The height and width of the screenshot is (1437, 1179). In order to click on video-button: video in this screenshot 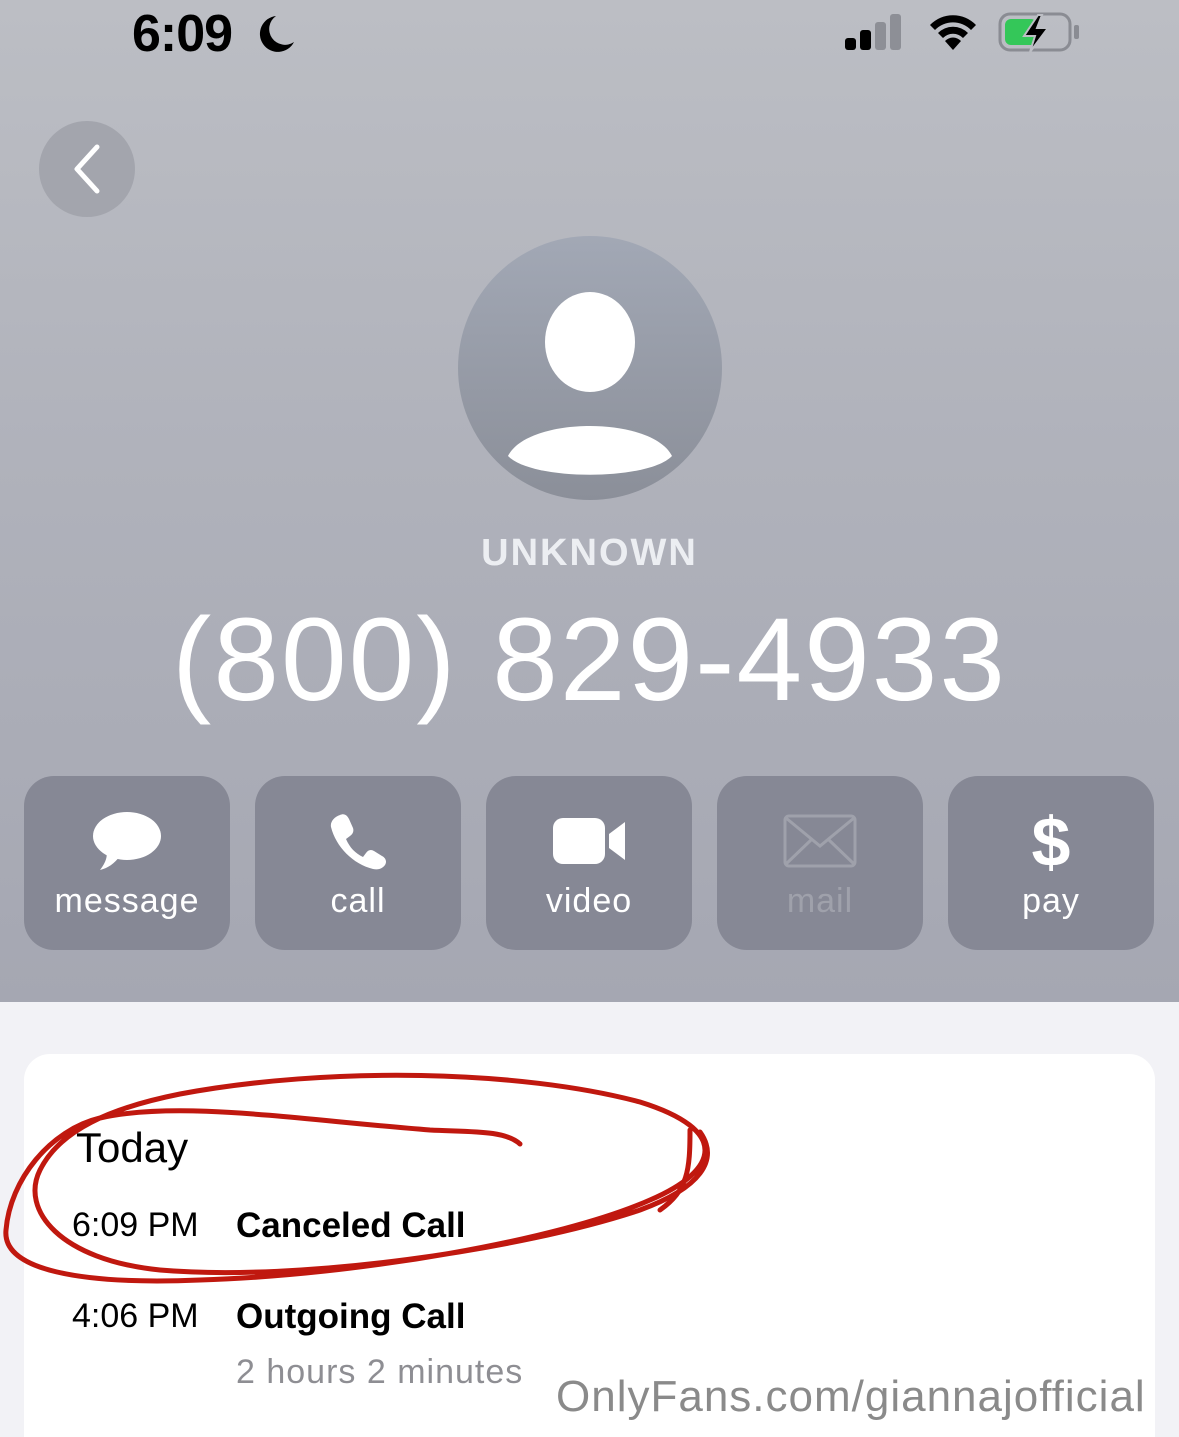, I will do `click(589, 863)`.